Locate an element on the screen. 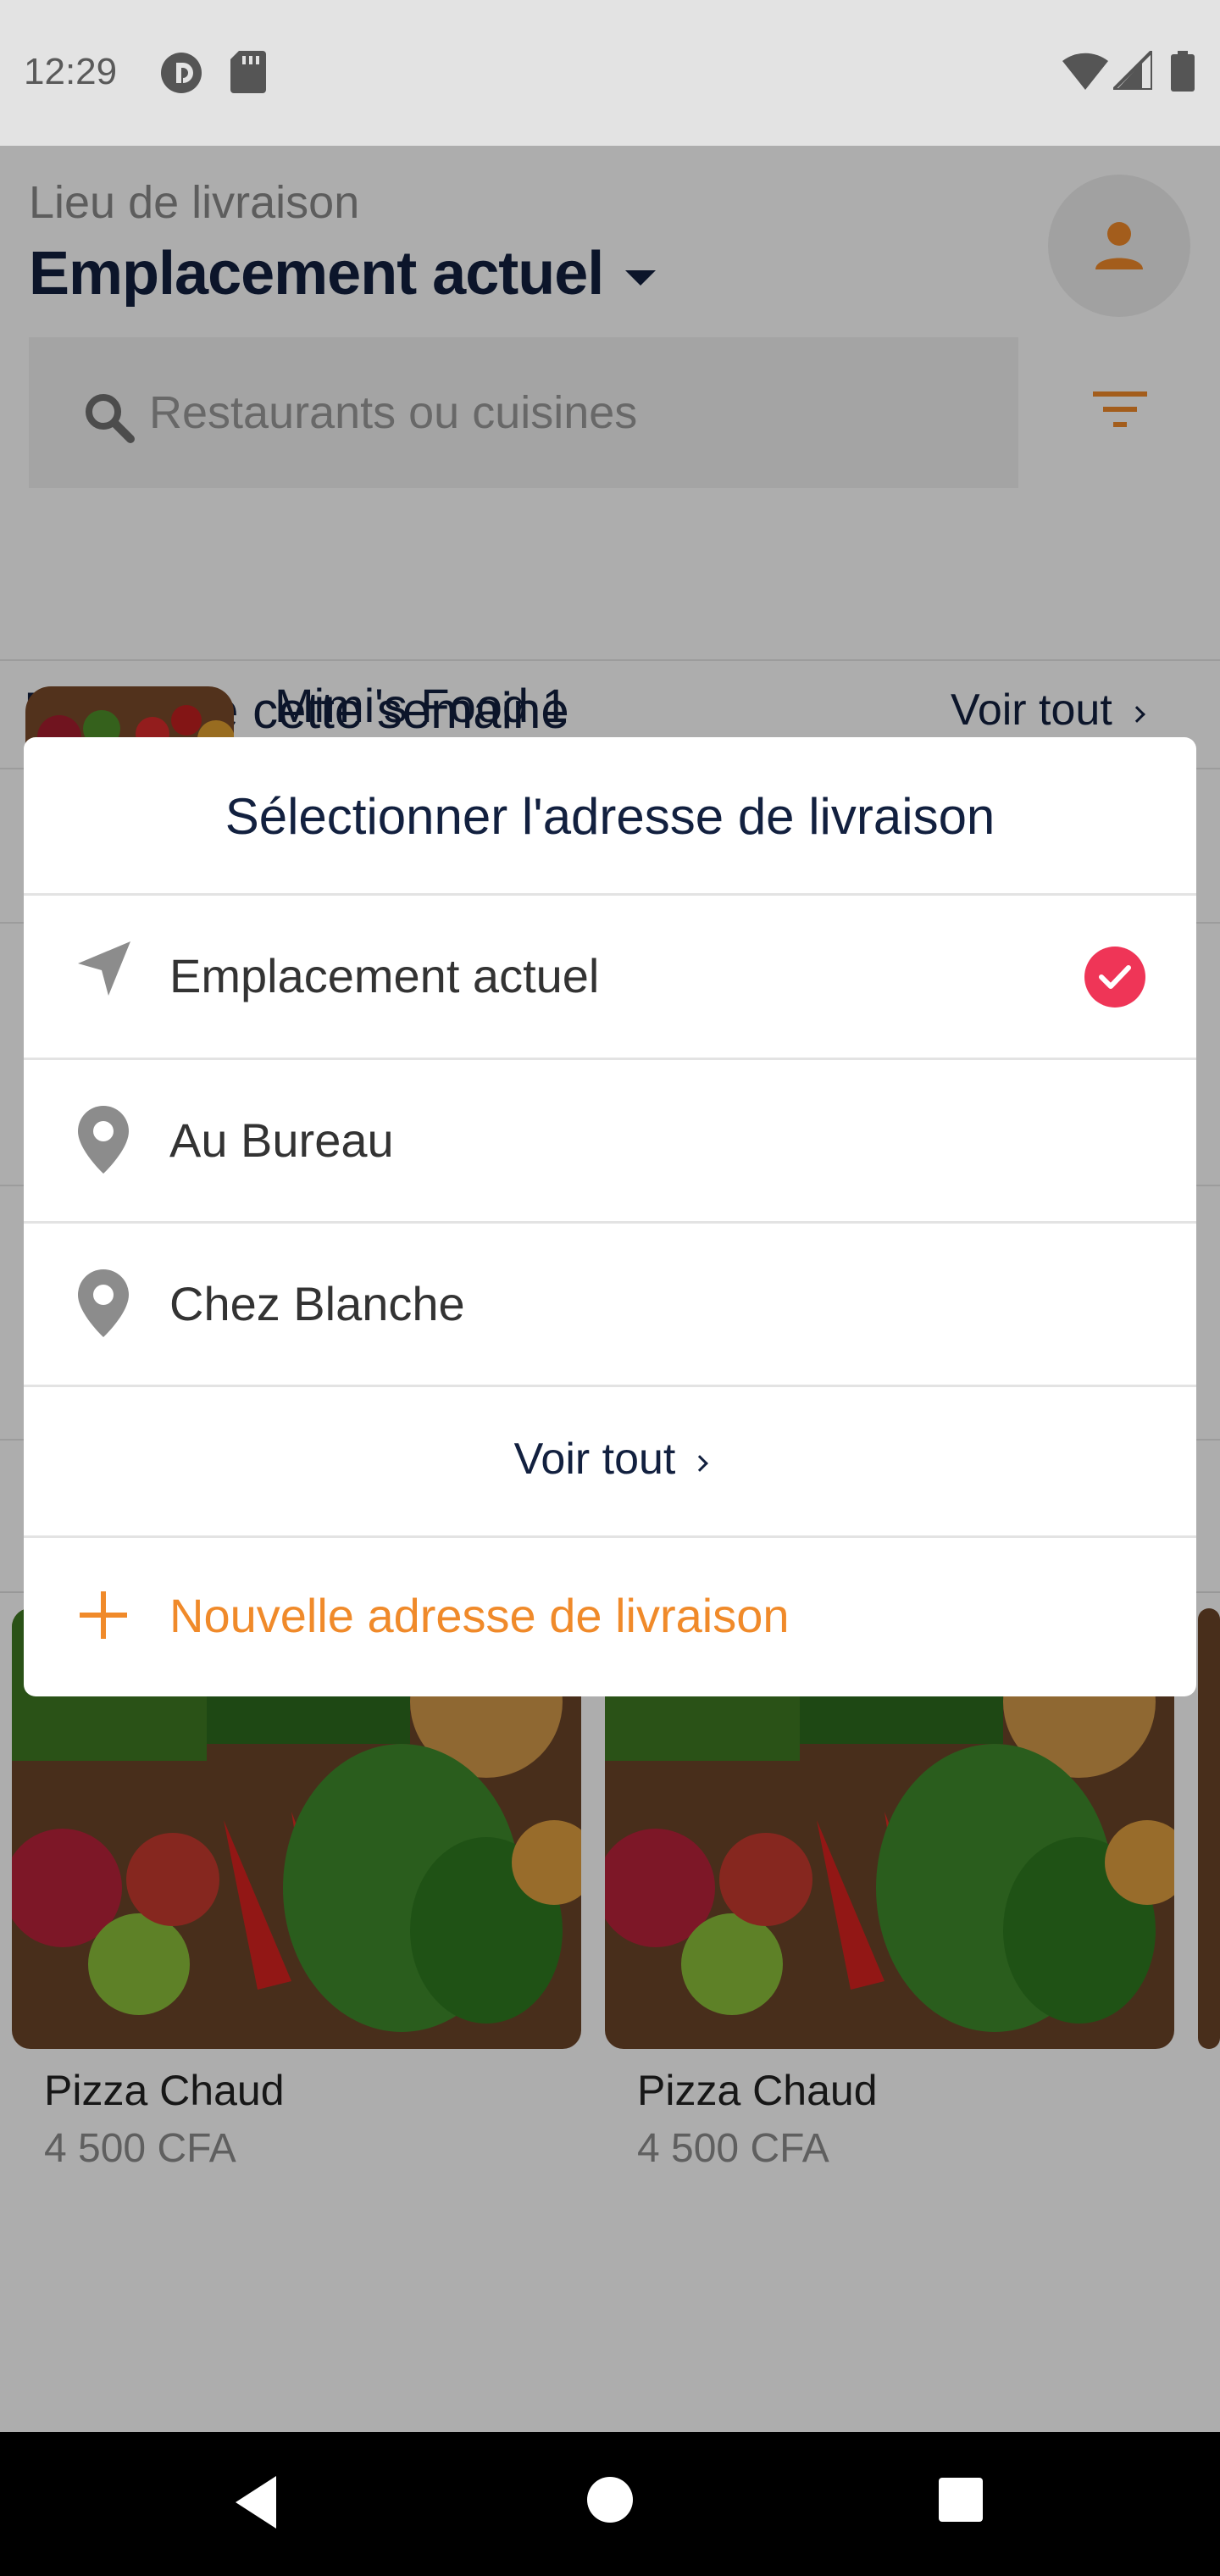 The height and width of the screenshot is (2576, 1220). sd-card-icon is located at coordinates (248, 72).